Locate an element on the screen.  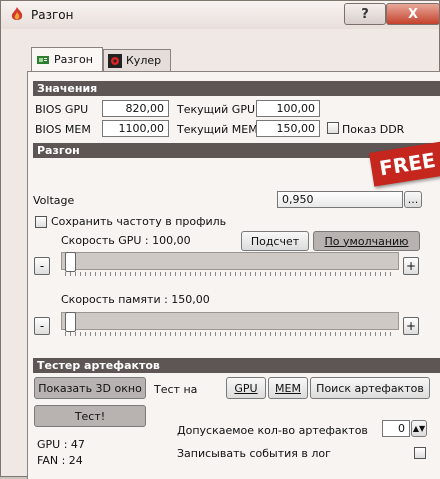
mem-speed-slider-thumb is located at coordinates (70, 322).